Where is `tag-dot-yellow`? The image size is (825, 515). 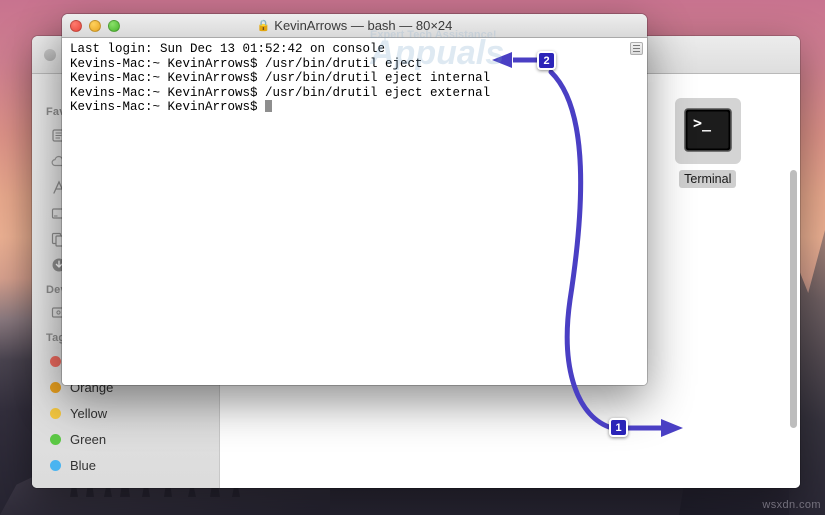
tag-dot-yellow is located at coordinates (55, 413).